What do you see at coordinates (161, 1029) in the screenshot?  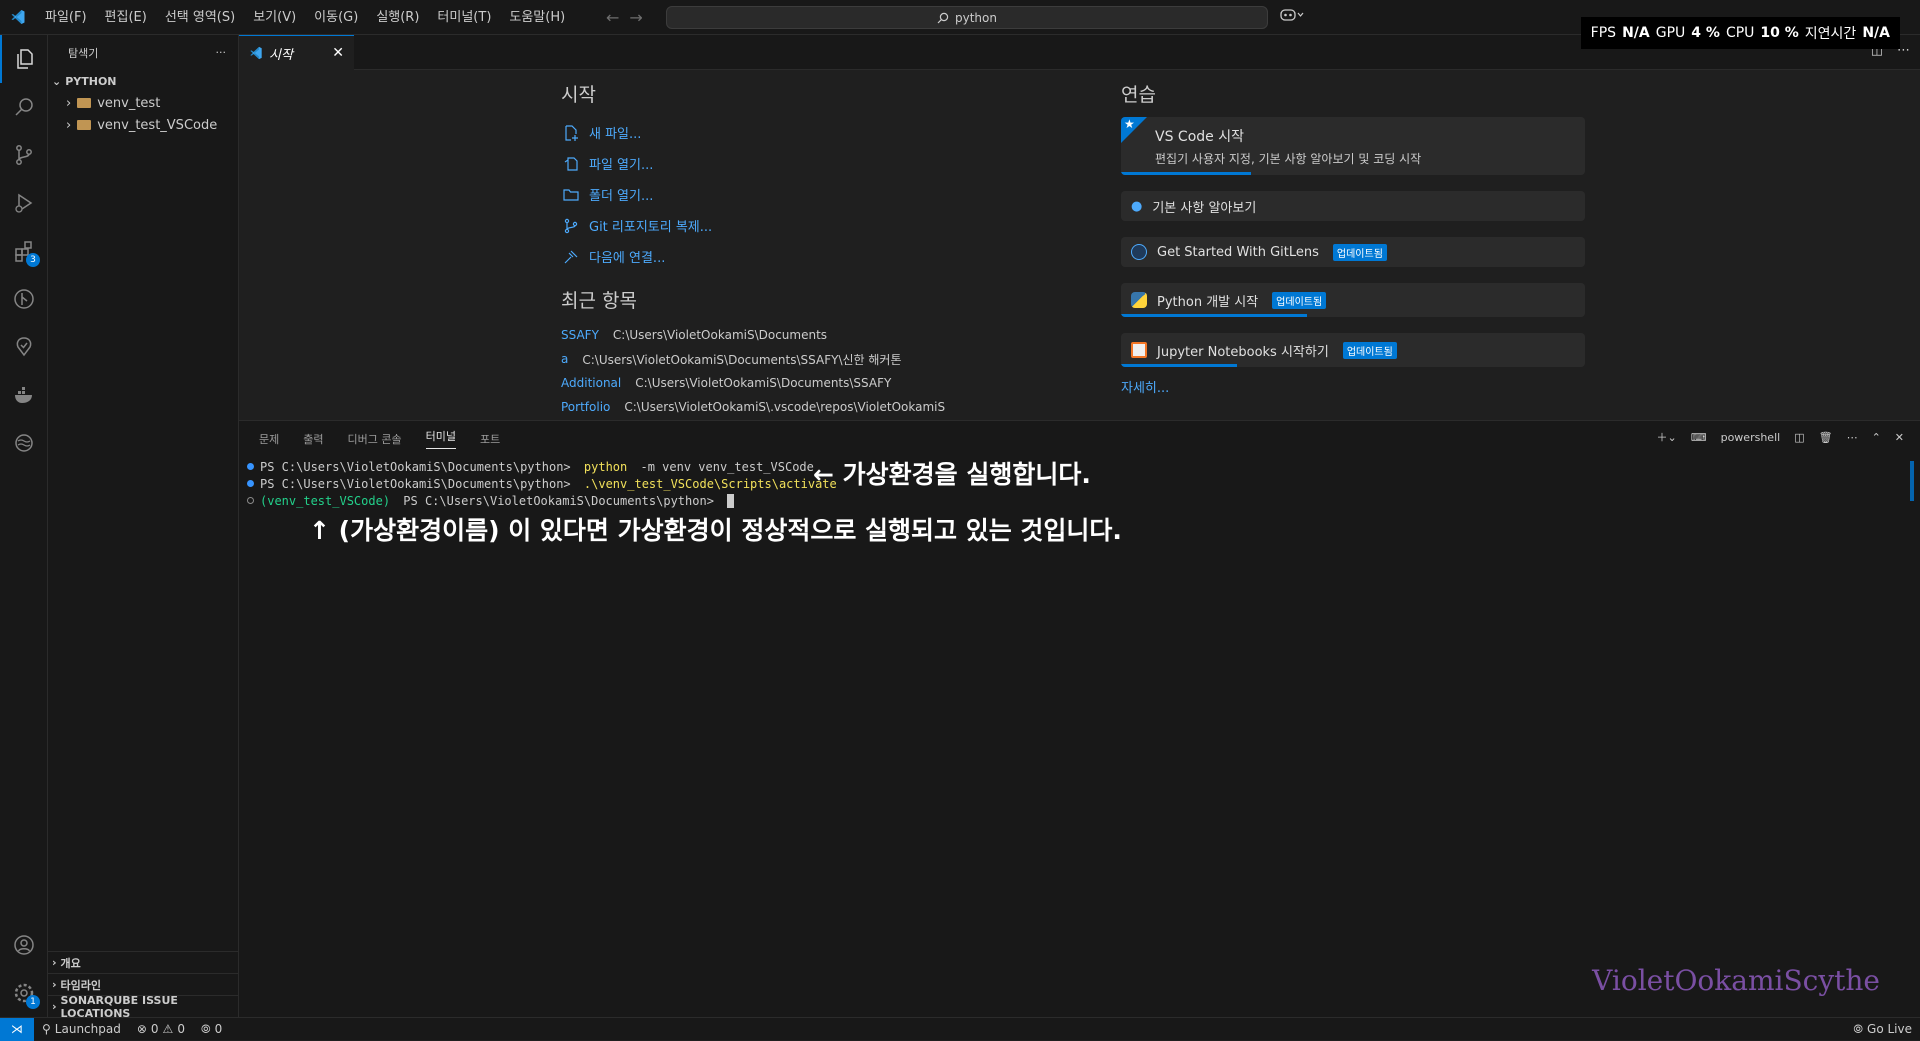 I see `problems-item: ⊗ 0 ⚠ 0` at bounding box center [161, 1029].